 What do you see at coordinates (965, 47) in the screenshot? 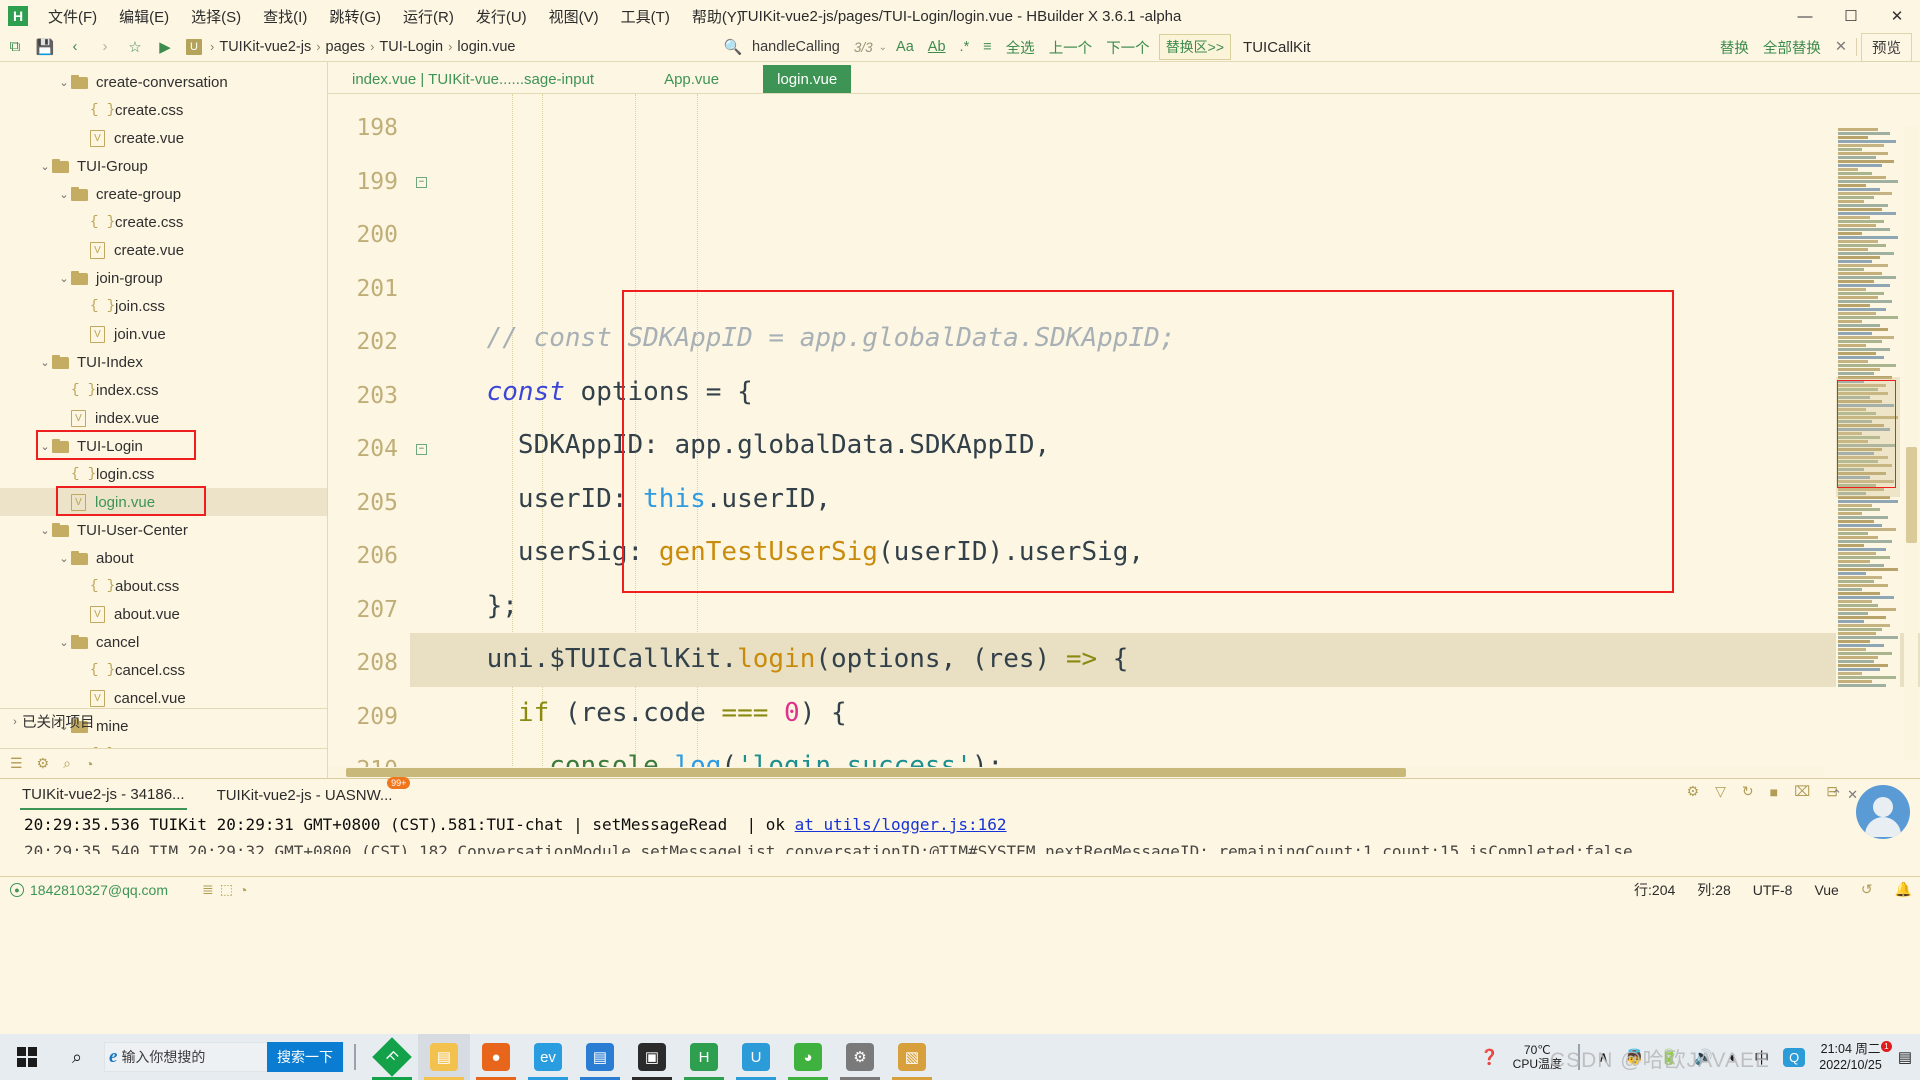
I see `find-regex-button: .*` at bounding box center [965, 47].